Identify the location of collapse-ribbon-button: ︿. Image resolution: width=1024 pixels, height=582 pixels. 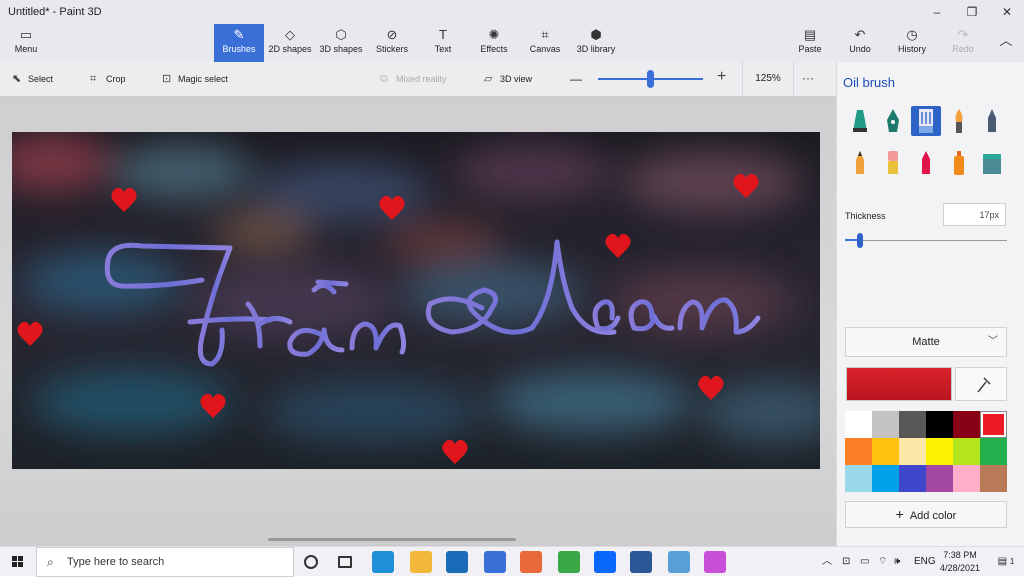
(1006, 43).